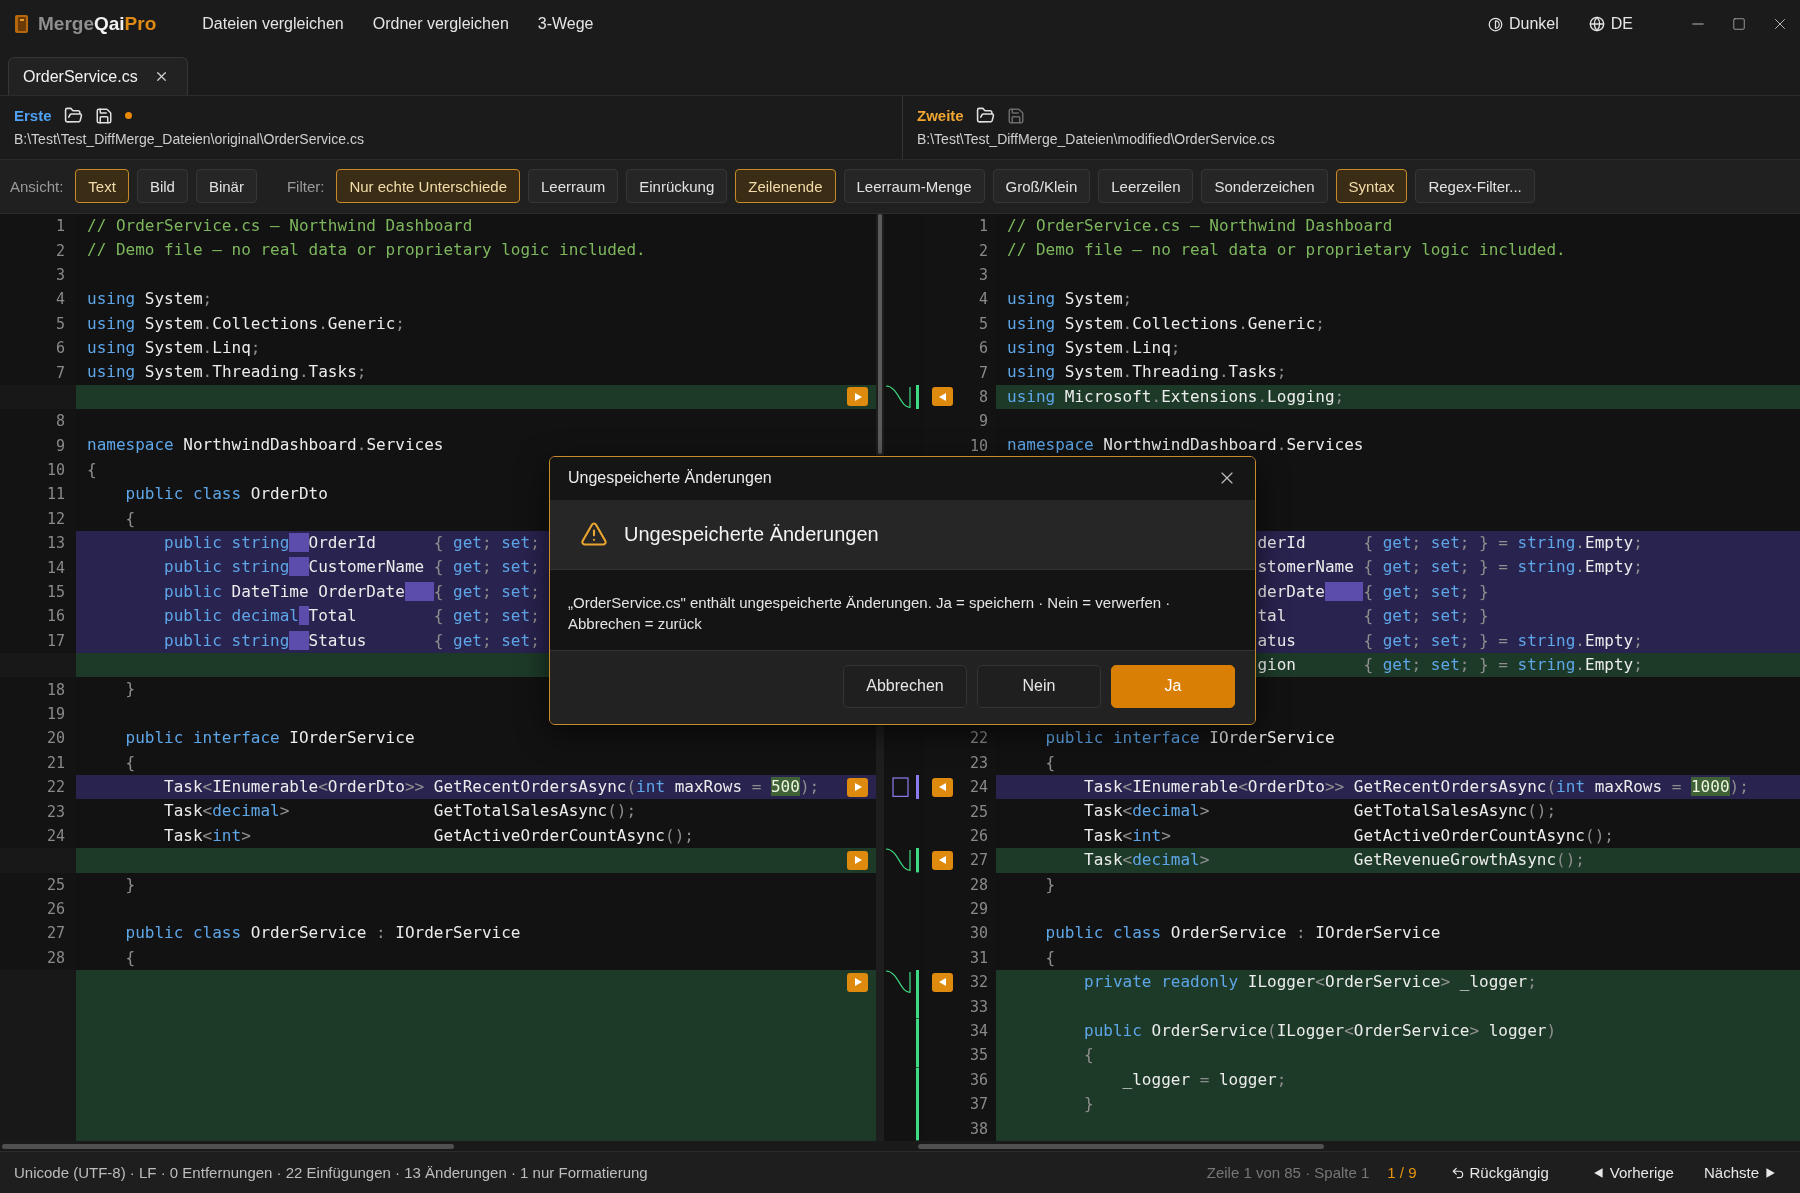  I want to click on line-number: 38, so click(978, 1128).